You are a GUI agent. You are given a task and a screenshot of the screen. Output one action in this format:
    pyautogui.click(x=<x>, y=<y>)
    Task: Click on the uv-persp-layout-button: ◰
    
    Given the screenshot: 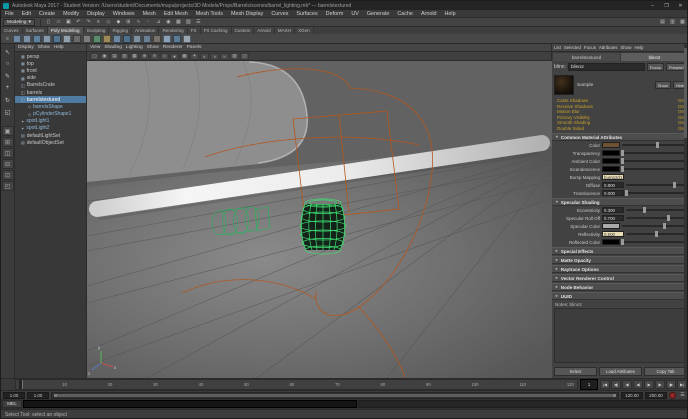 What is the action you would take?
    pyautogui.click(x=7, y=186)
    